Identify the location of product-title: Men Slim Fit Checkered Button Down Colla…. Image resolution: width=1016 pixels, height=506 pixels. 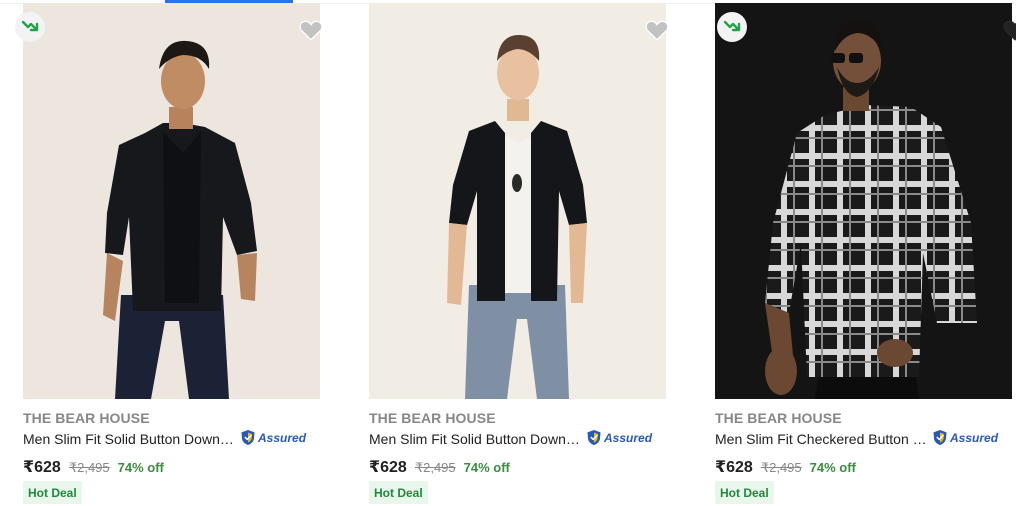
(822, 439).